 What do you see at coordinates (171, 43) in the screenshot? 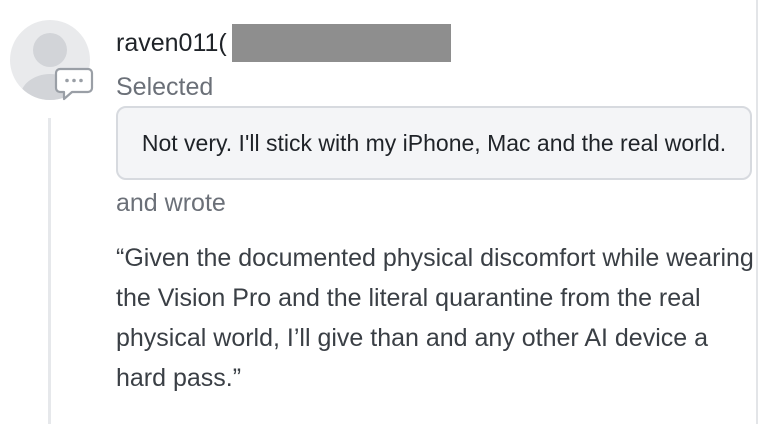
I see `username-link: raven011(` at bounding box center [171, 43].